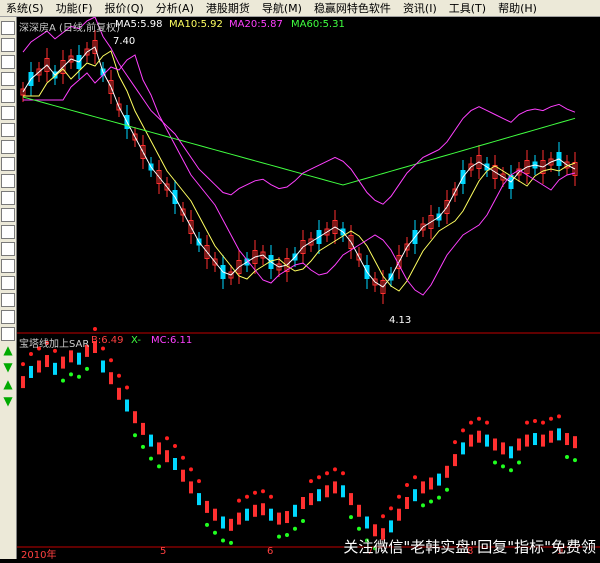 This screenshot has width=600, height=563. What do you see at coordinates (299, 141) in the screenshot?
I see `ma60-line` at bounding box center [299, 141].